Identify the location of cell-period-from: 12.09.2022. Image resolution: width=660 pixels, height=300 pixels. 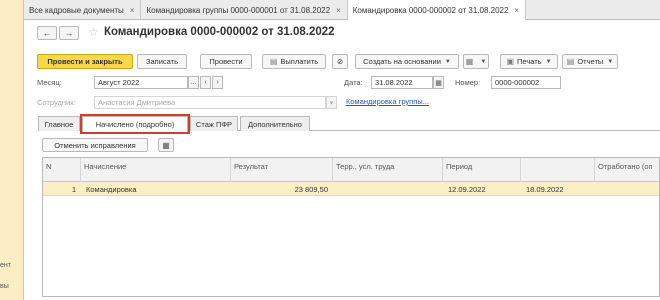
(467, 189).